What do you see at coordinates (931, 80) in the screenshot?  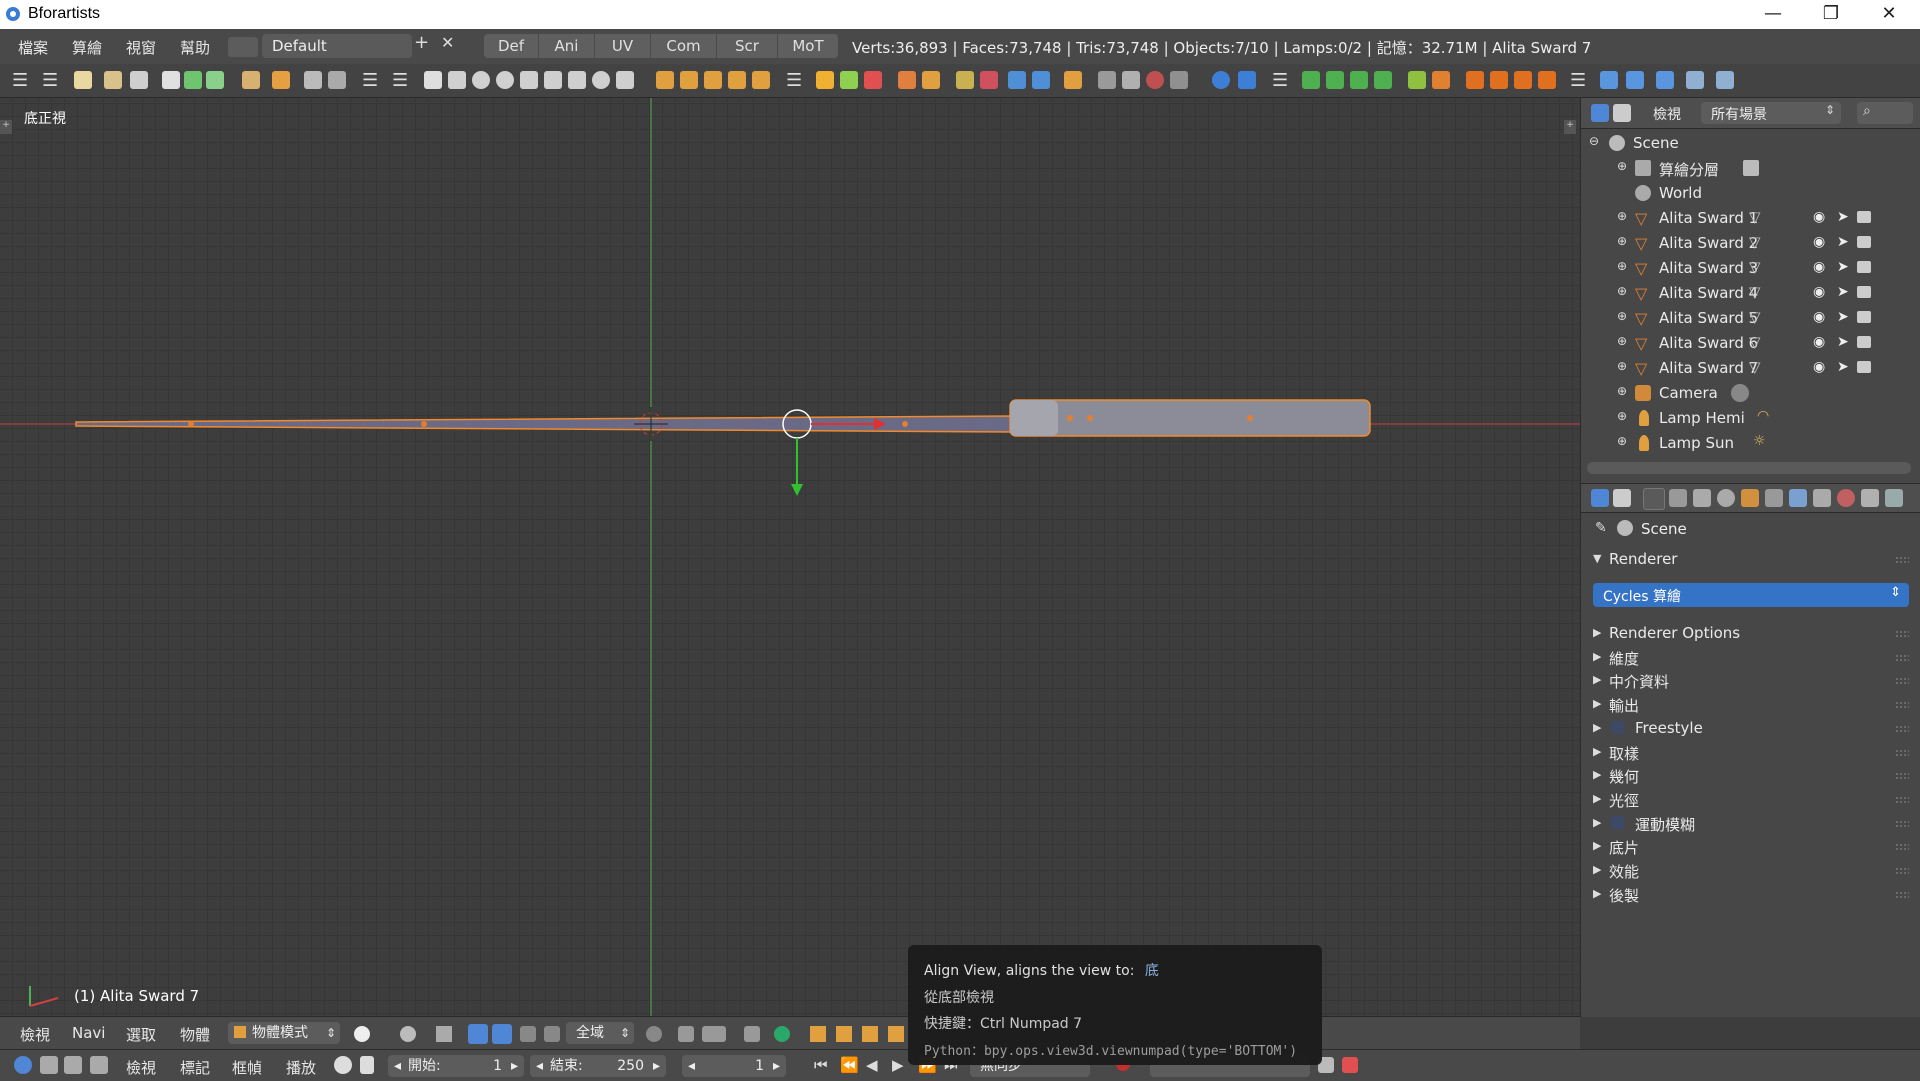 I see `unparent-icon` at bounding box center [931, 80].